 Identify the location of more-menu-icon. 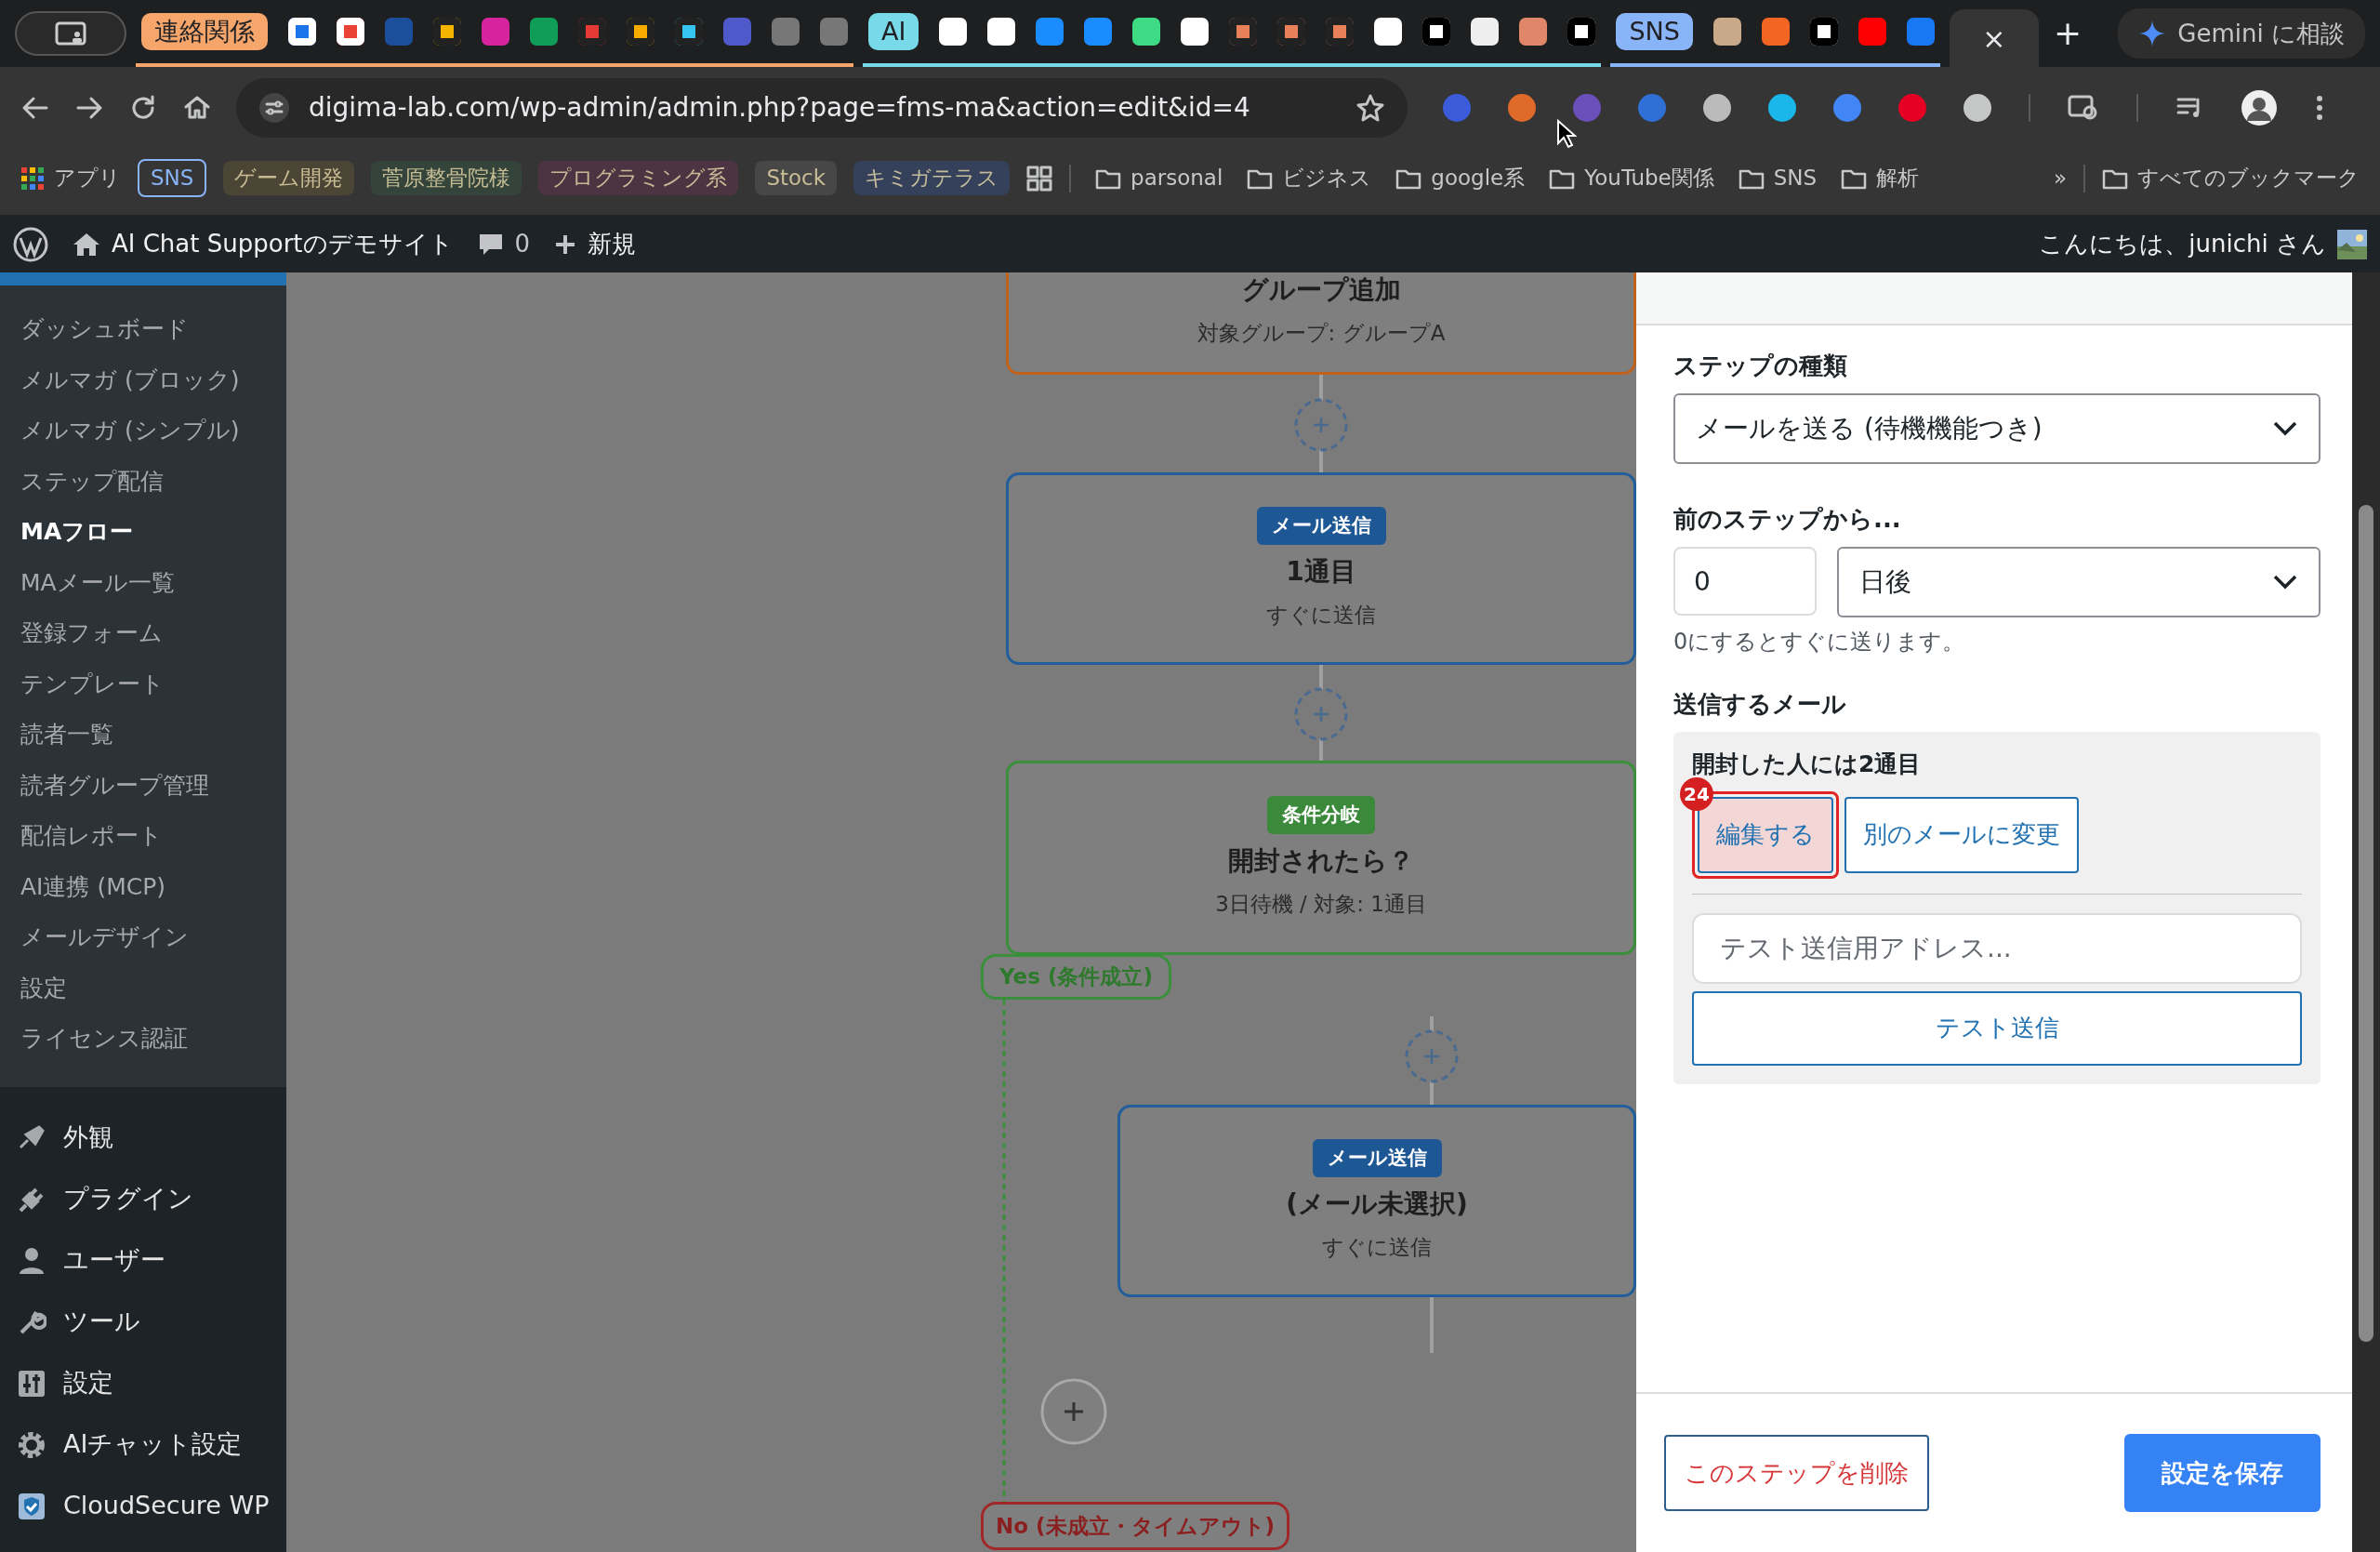
(2319, 108).